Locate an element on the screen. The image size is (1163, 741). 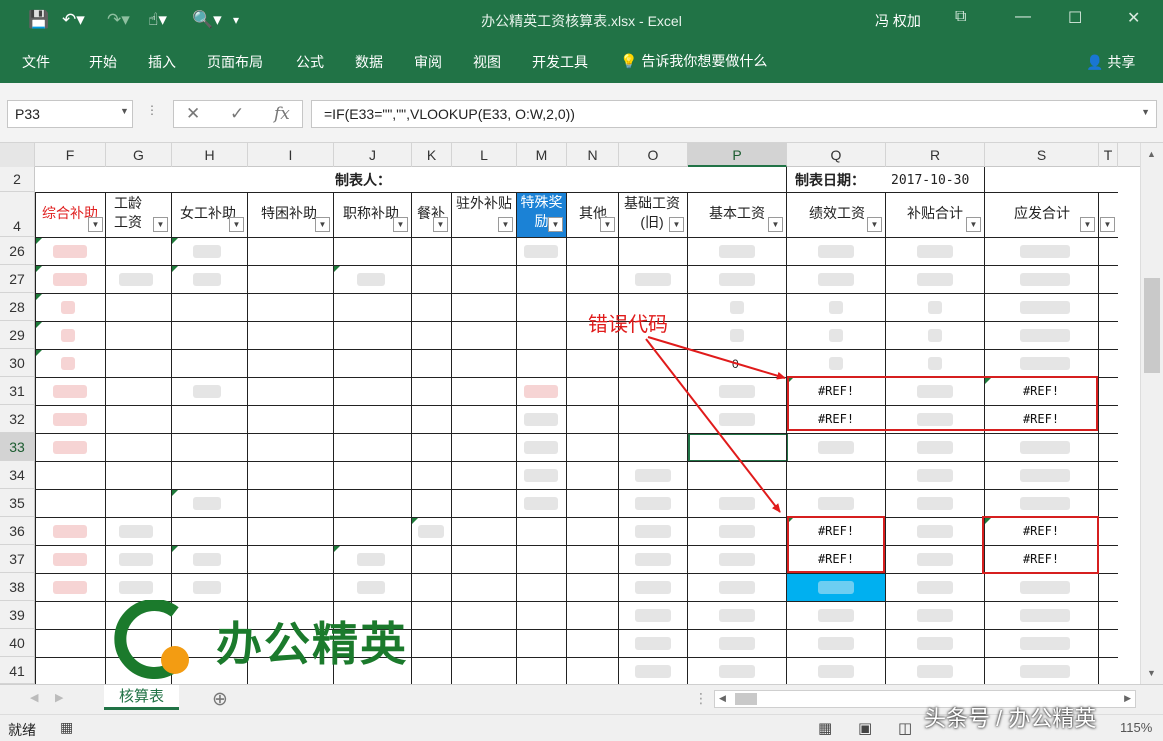
maximize-icon: ☐ is located at coordinates (1075, 18).